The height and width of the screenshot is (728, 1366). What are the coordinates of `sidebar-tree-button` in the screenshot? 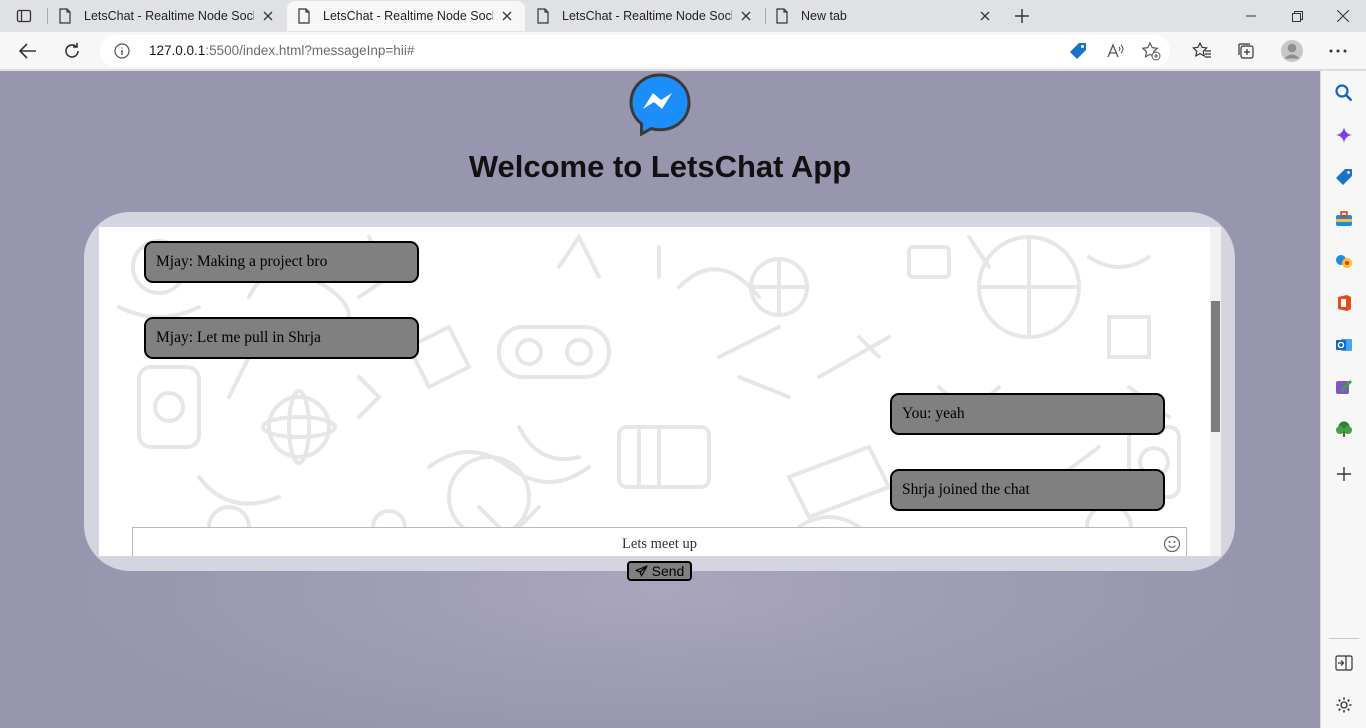 It's located at (1344, 429).